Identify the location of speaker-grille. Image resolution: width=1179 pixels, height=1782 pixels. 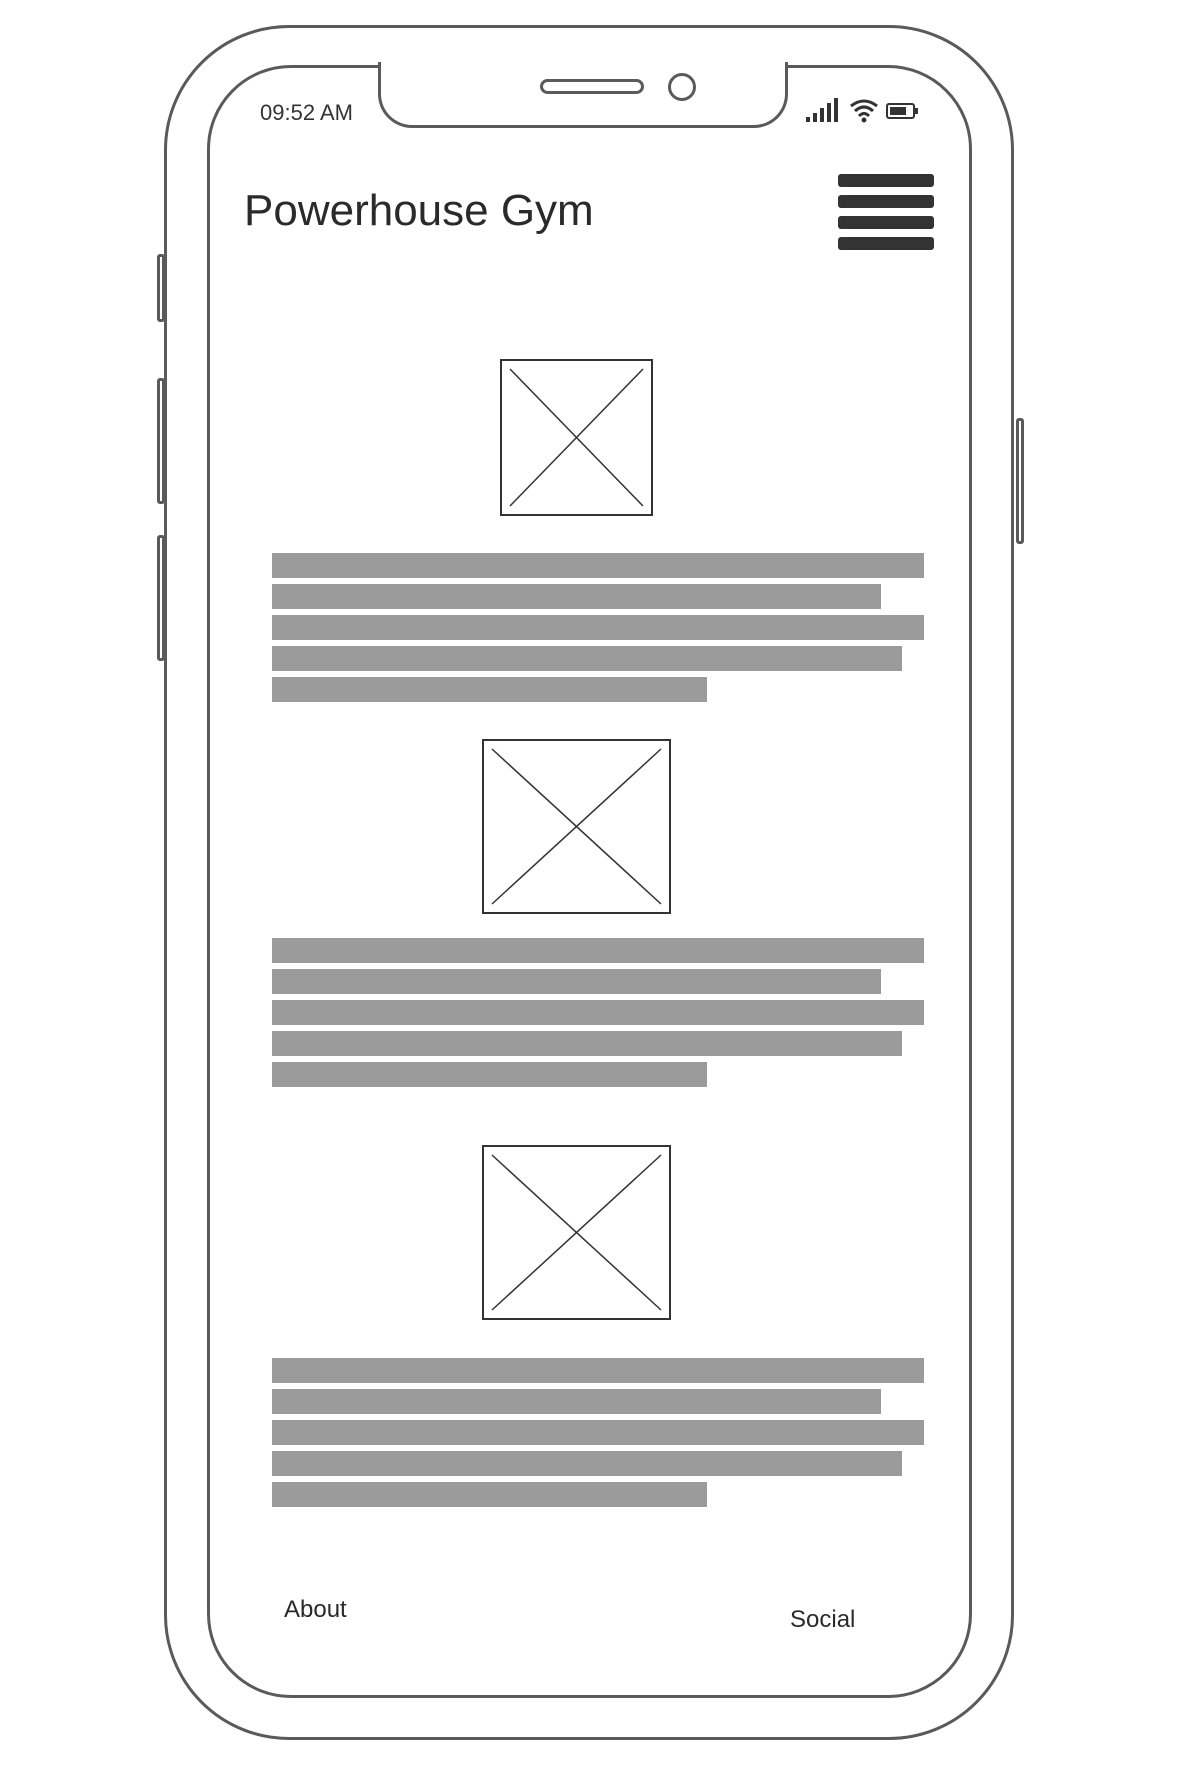
(592, 86).